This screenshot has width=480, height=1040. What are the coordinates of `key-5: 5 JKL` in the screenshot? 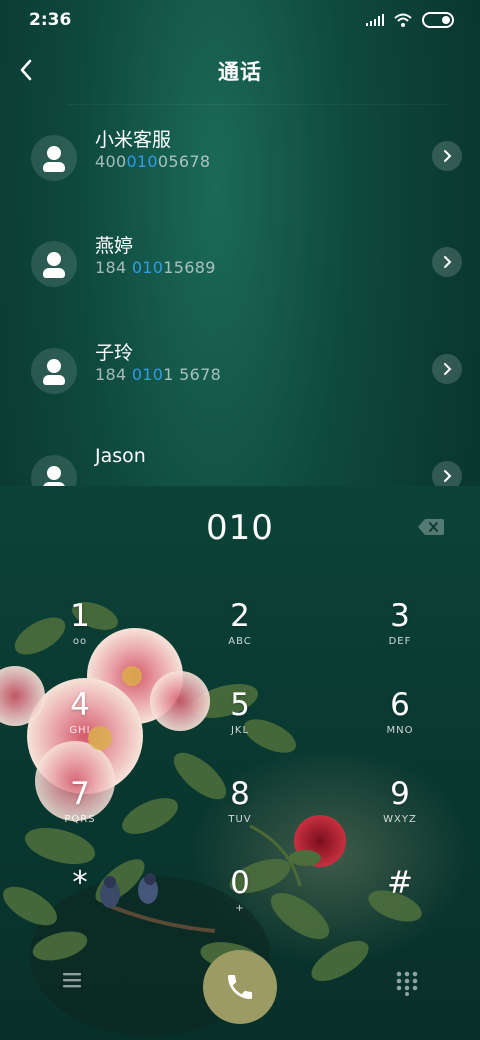 It's located at (240, 727).